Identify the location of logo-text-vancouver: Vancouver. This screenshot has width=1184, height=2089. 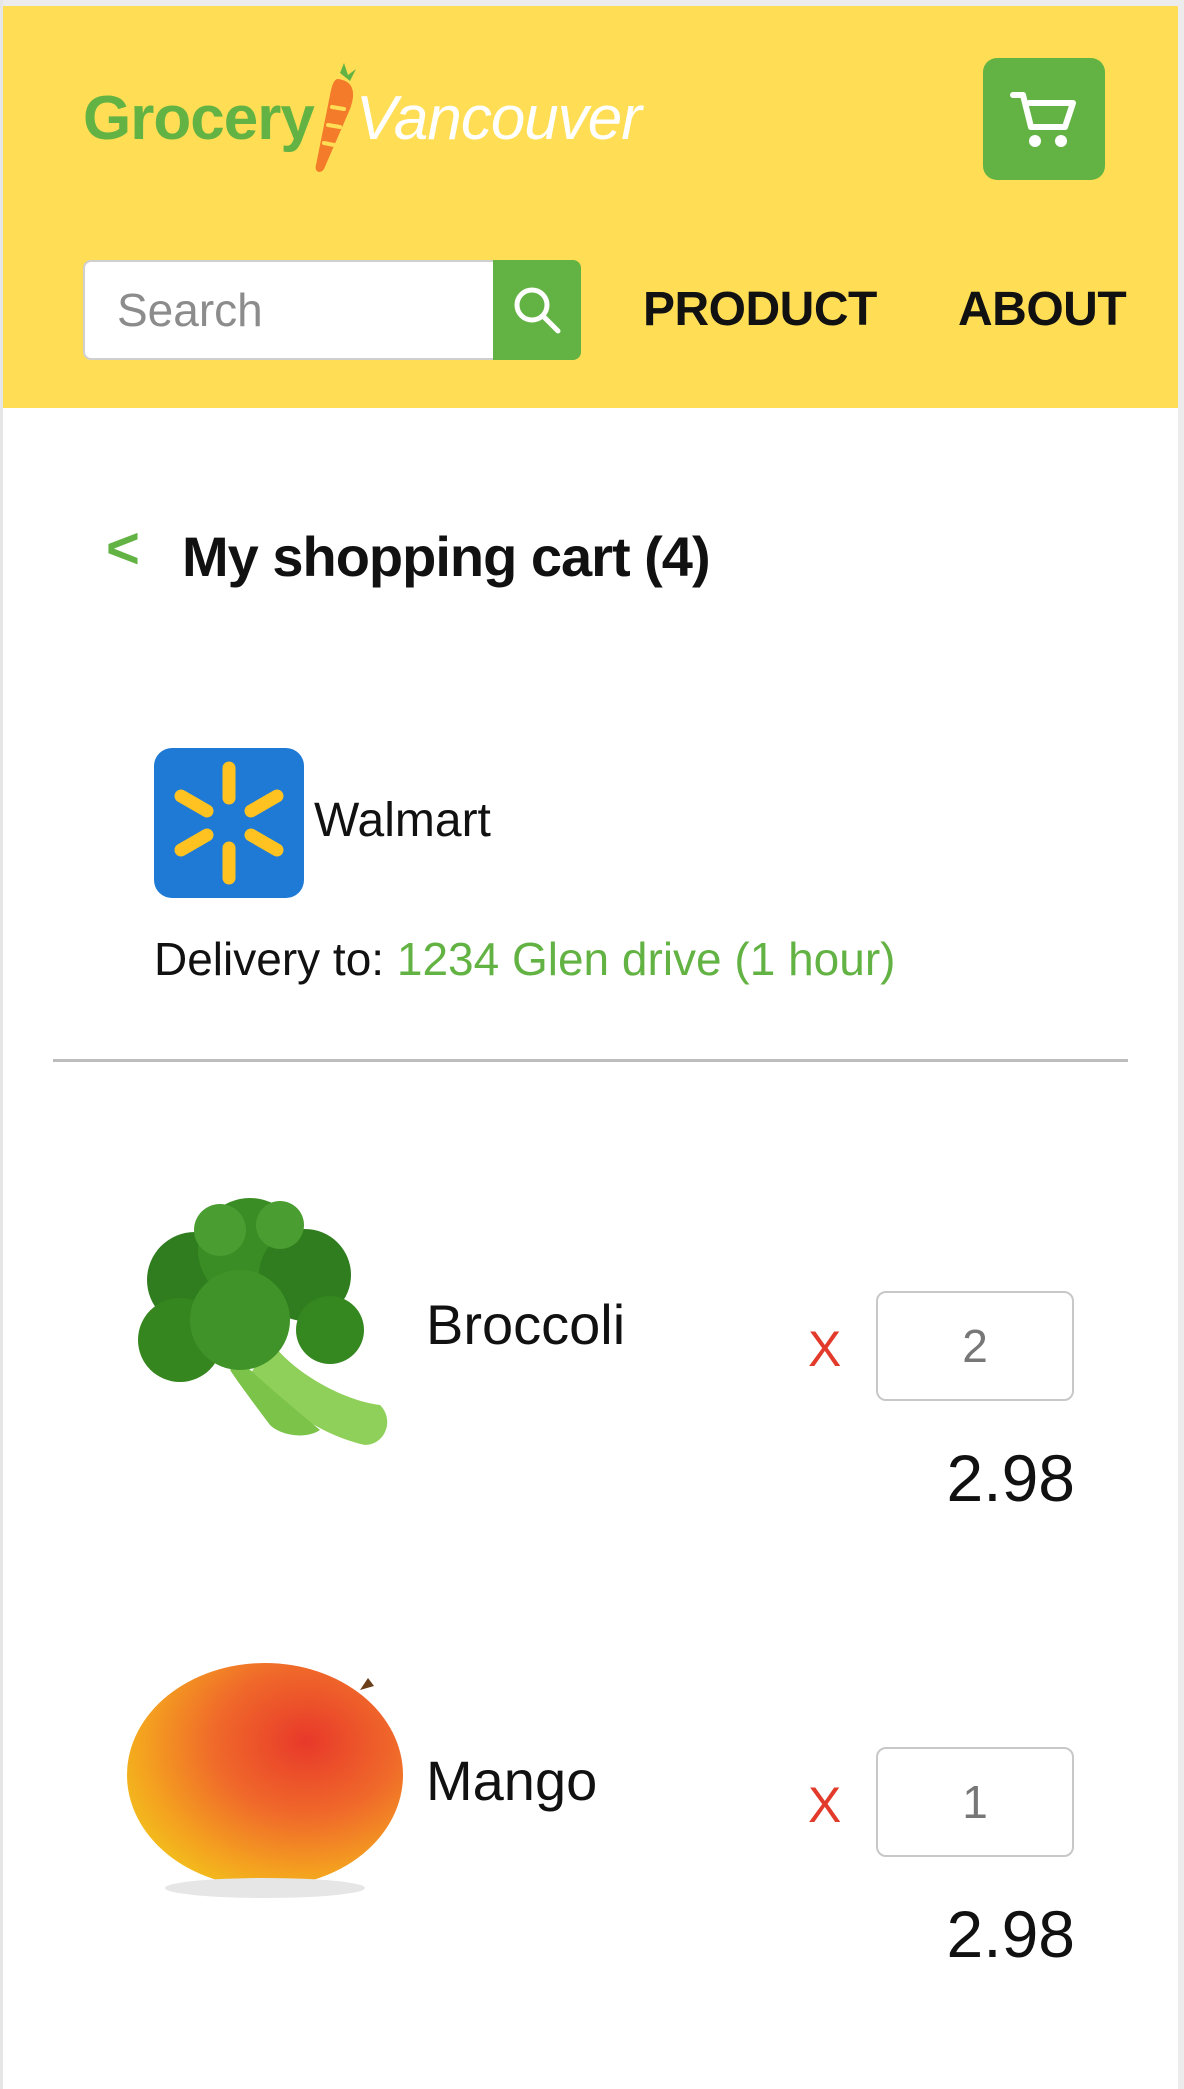
(498, 118).